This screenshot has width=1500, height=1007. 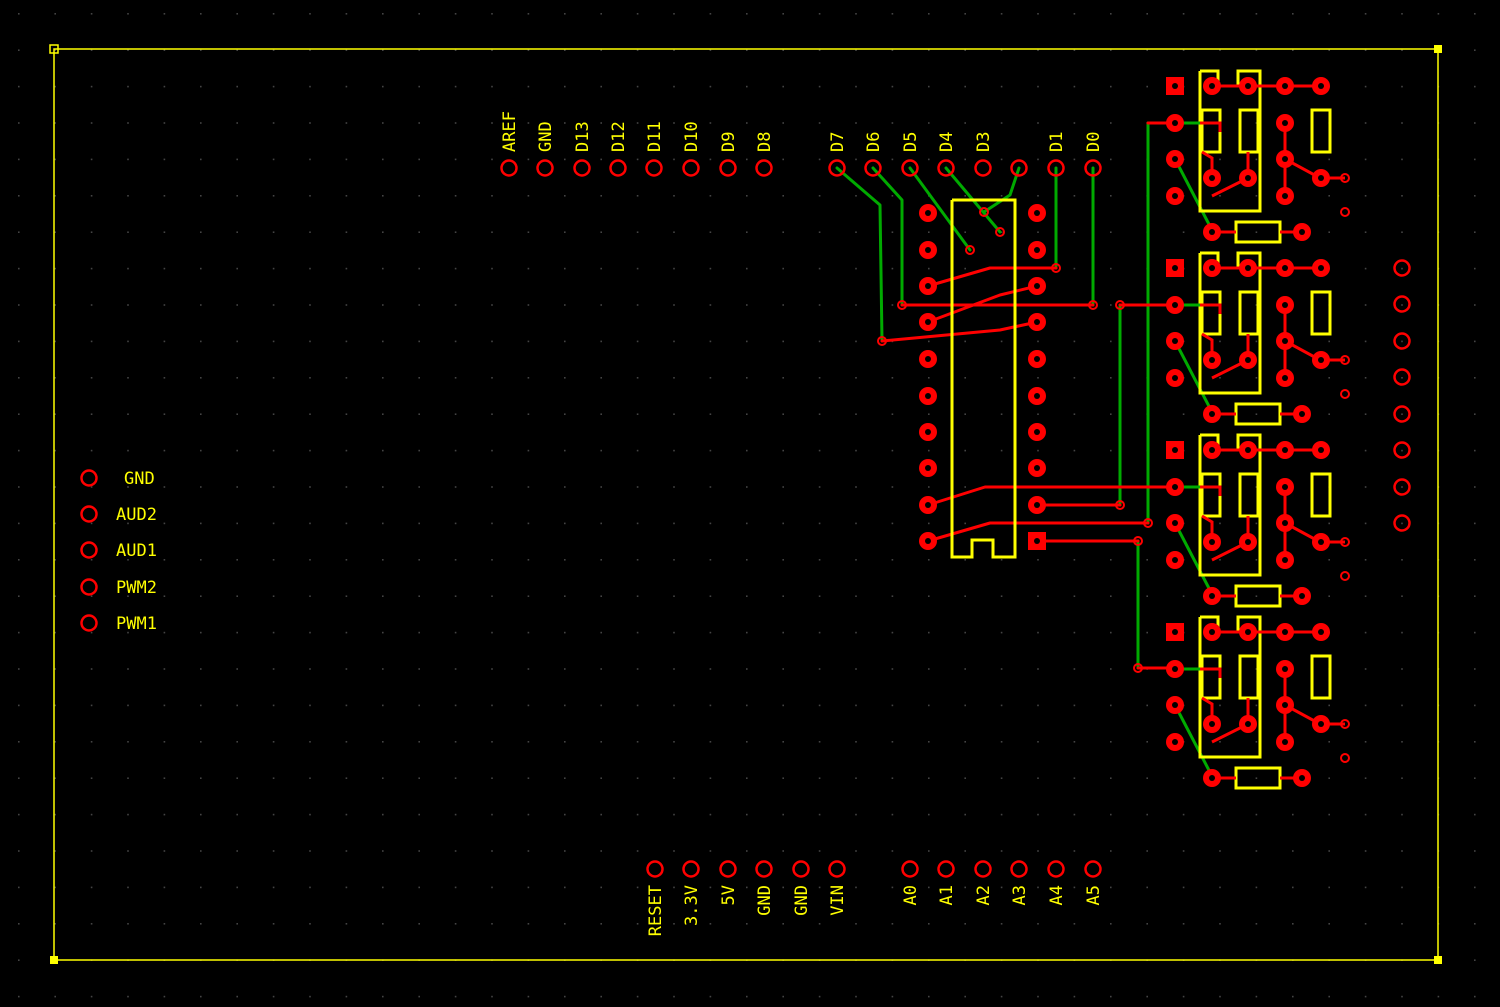 I want to click on pin-label: A0, so click(x=911, y=895).